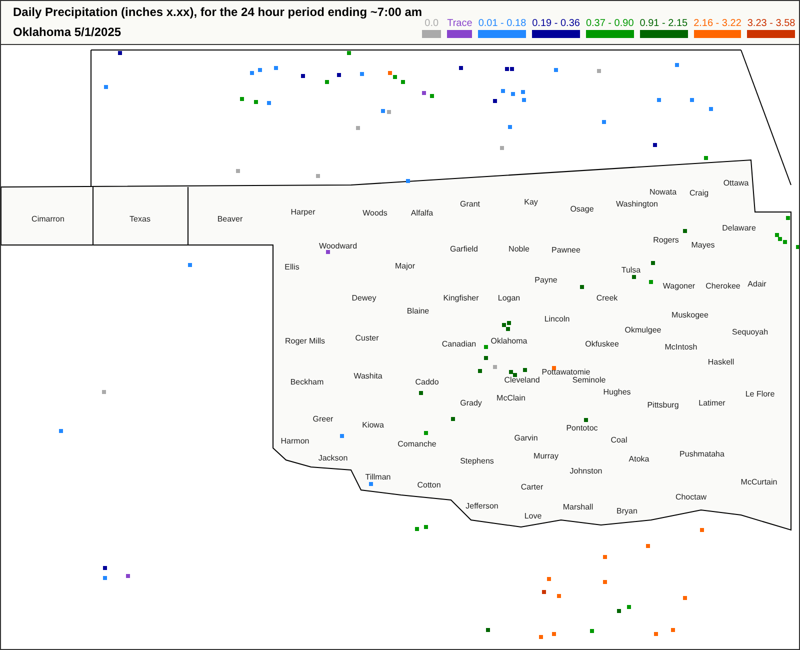 The image size is (800, 650). I want to click on county-label: Oklahoma, so click(509, 341).